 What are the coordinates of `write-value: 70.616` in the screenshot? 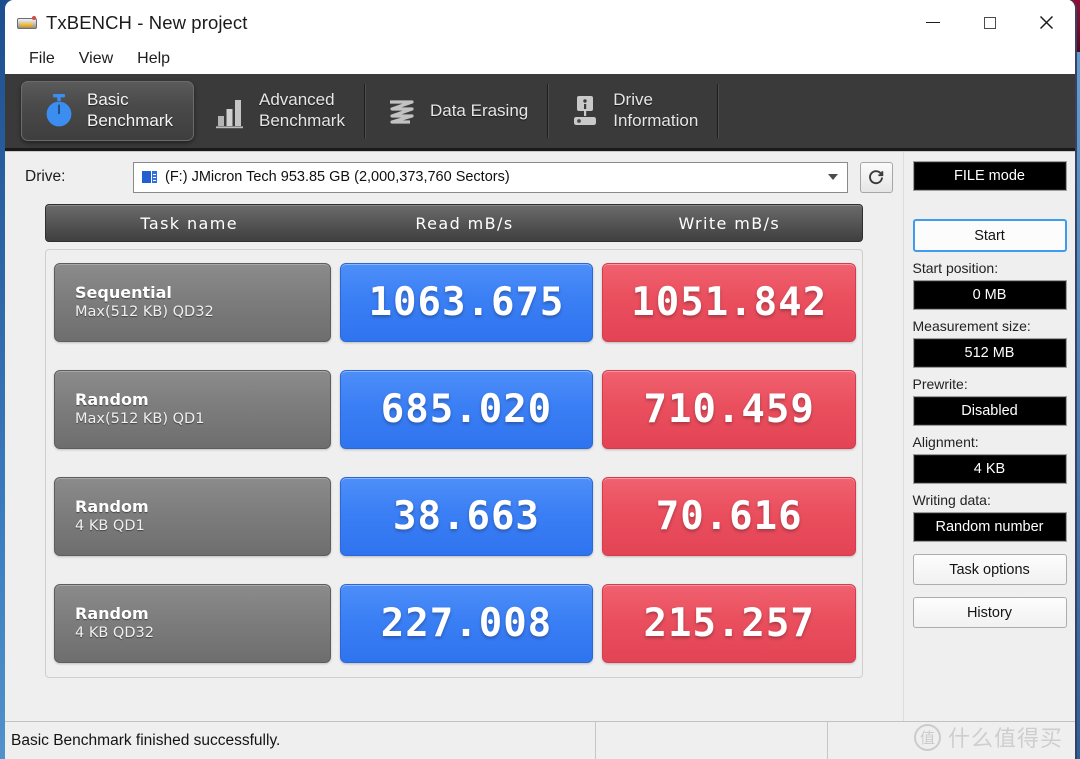 It's located at (729, 516).